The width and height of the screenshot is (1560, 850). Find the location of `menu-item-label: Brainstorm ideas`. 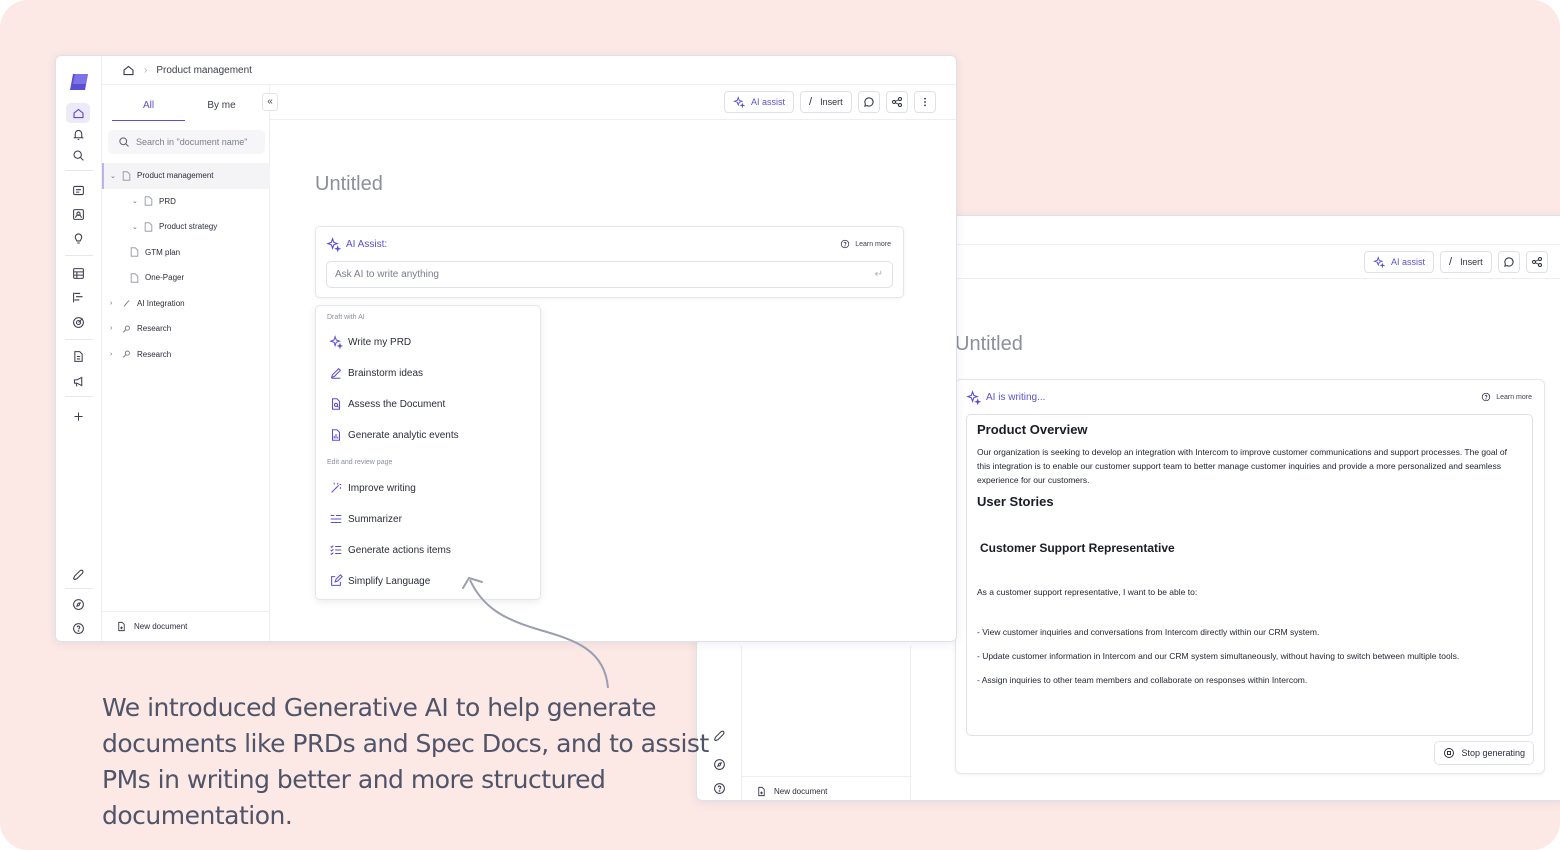

menu-item-label: Brainstorm ideas is located at coordinates (386, 373).